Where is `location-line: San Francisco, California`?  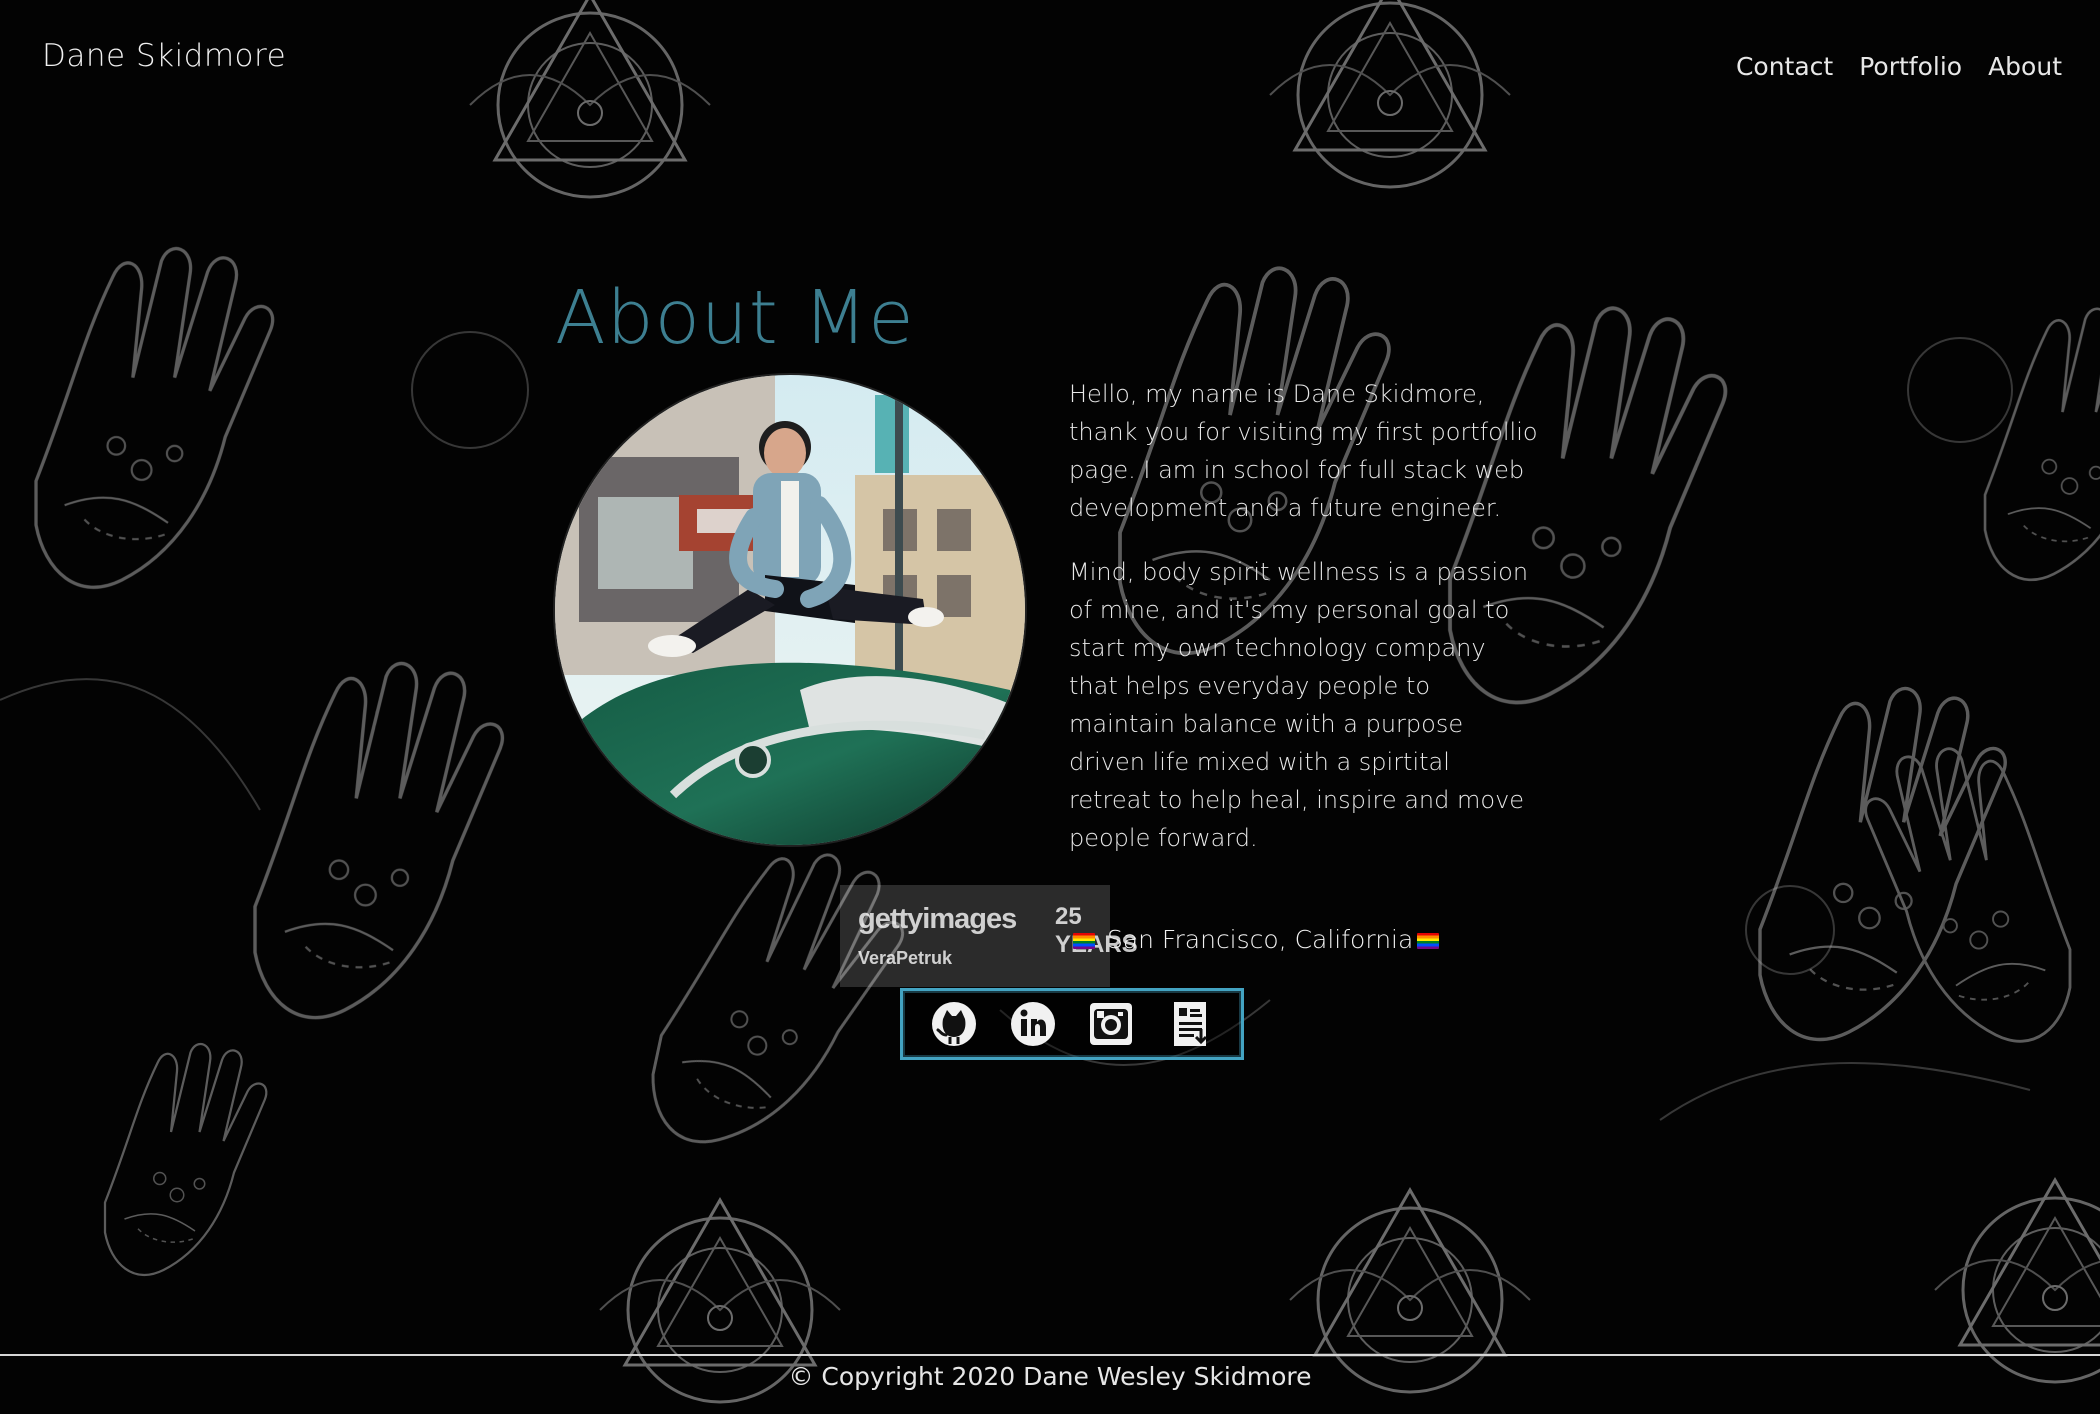
location-line: San Francisco, California is located at coordinates (1256, 939).